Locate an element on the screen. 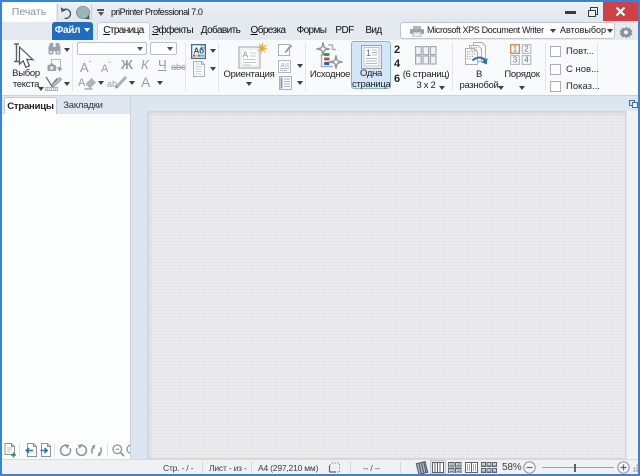 This screenshot has height=476, width=640. svg-text: 2 is located at coordinates (526, 49).